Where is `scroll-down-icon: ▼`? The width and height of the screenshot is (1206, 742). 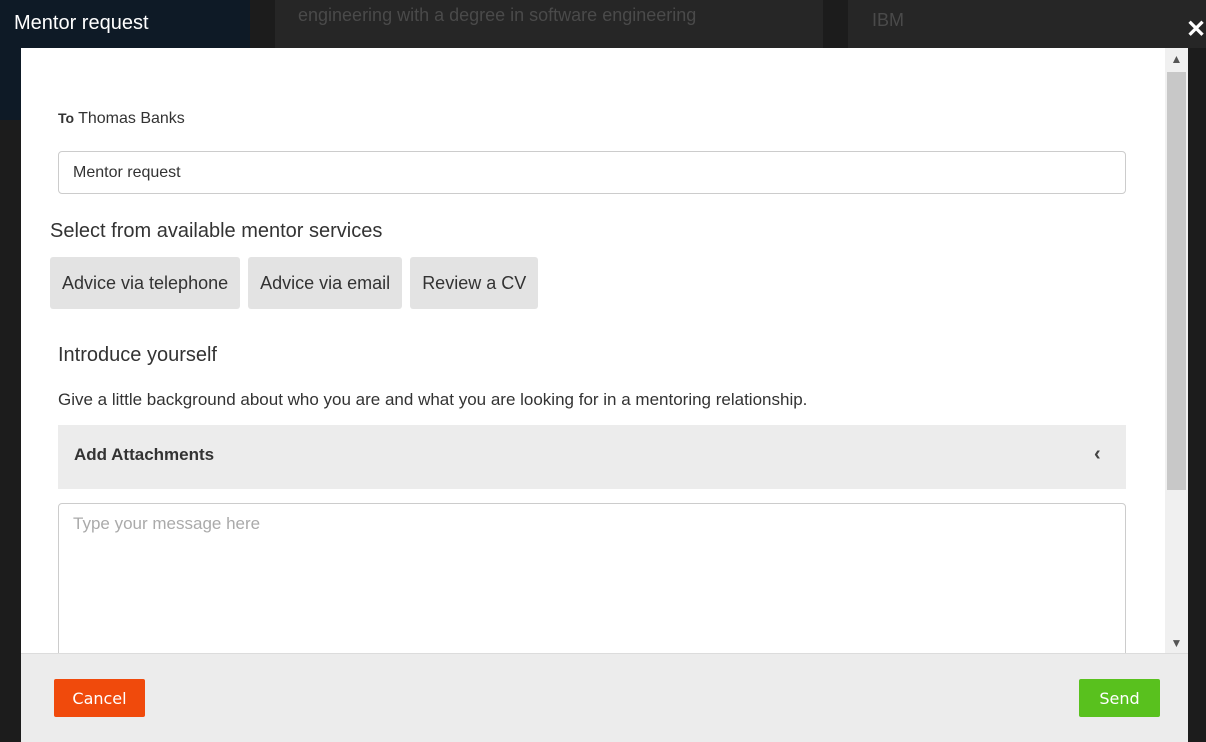
scroll-down-icon: ▼ is located at coordinates (1176, 643).